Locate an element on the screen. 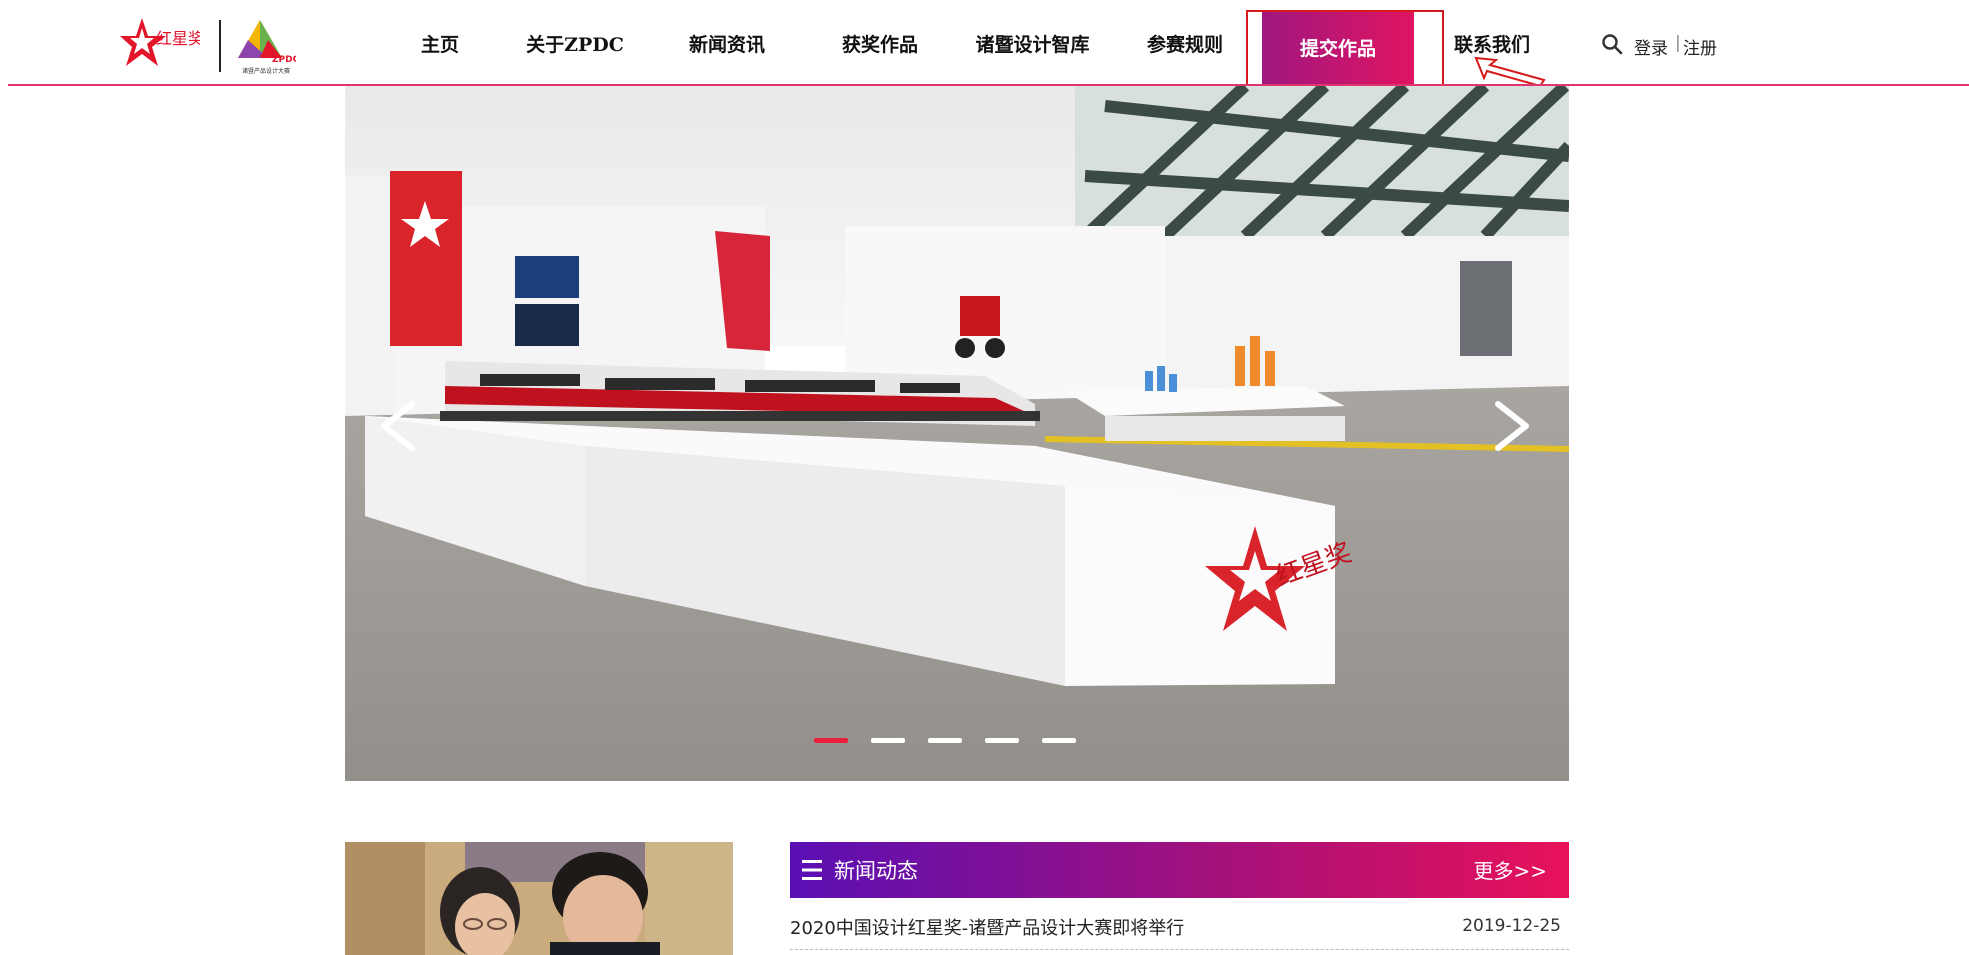 Image resolution: width=1969 pixels, height=955 pixels. nav-about: 关于ZPDC is located at coordinates (575, 43).